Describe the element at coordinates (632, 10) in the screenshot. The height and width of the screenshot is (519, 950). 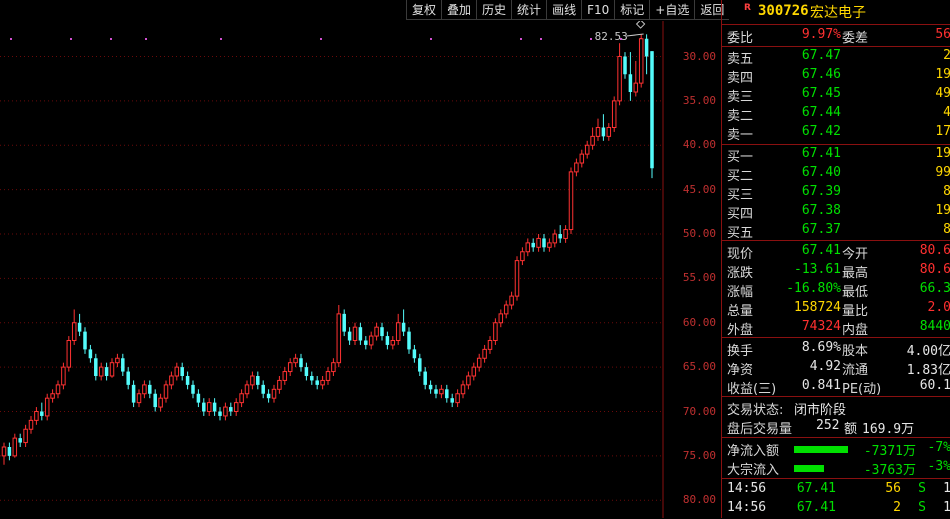
I see `toolbar-button-mark: 标记` at that location.